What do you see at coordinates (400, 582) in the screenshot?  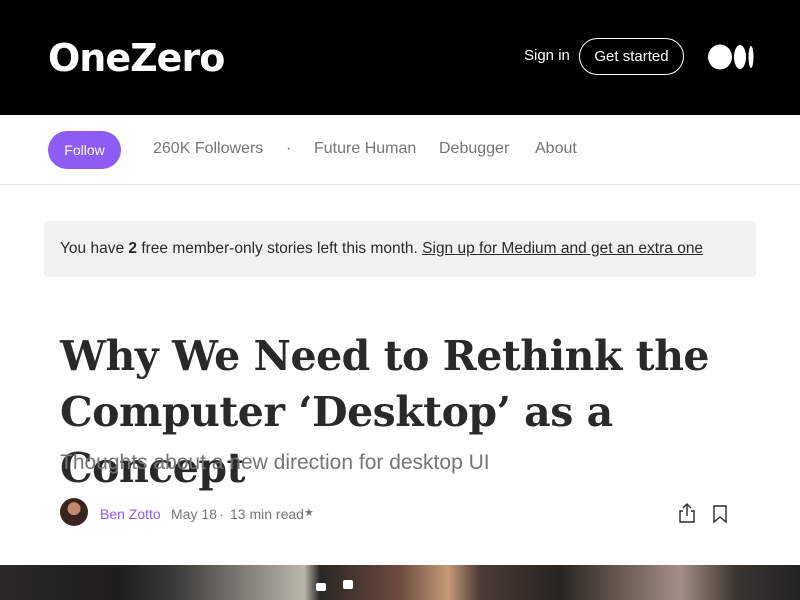 I see `hero-image` at bounding box center [400, 582].